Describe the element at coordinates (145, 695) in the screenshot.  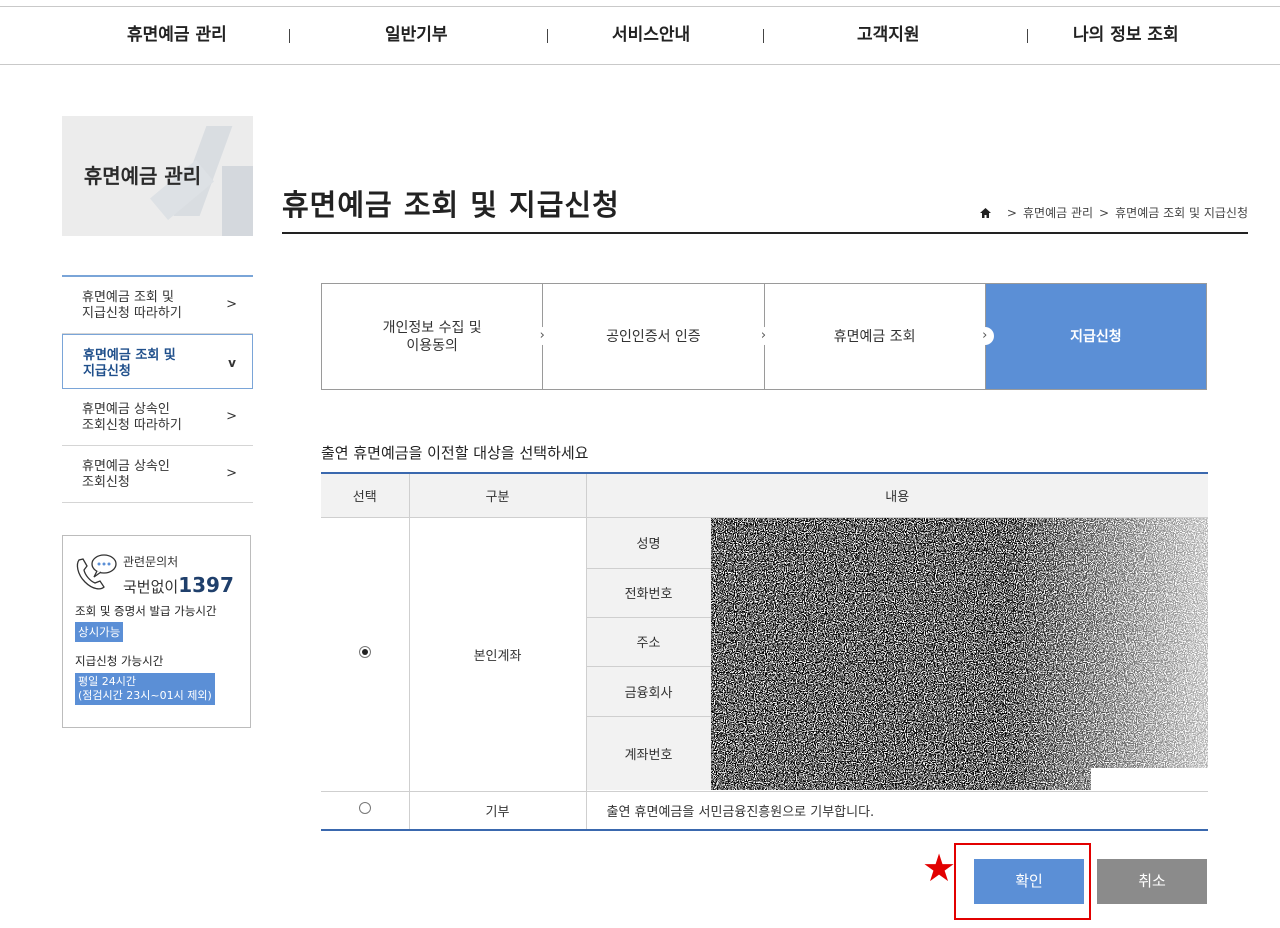
I see `apply-hours-line2: (점검시간 23시~01시 제외)` at that location.